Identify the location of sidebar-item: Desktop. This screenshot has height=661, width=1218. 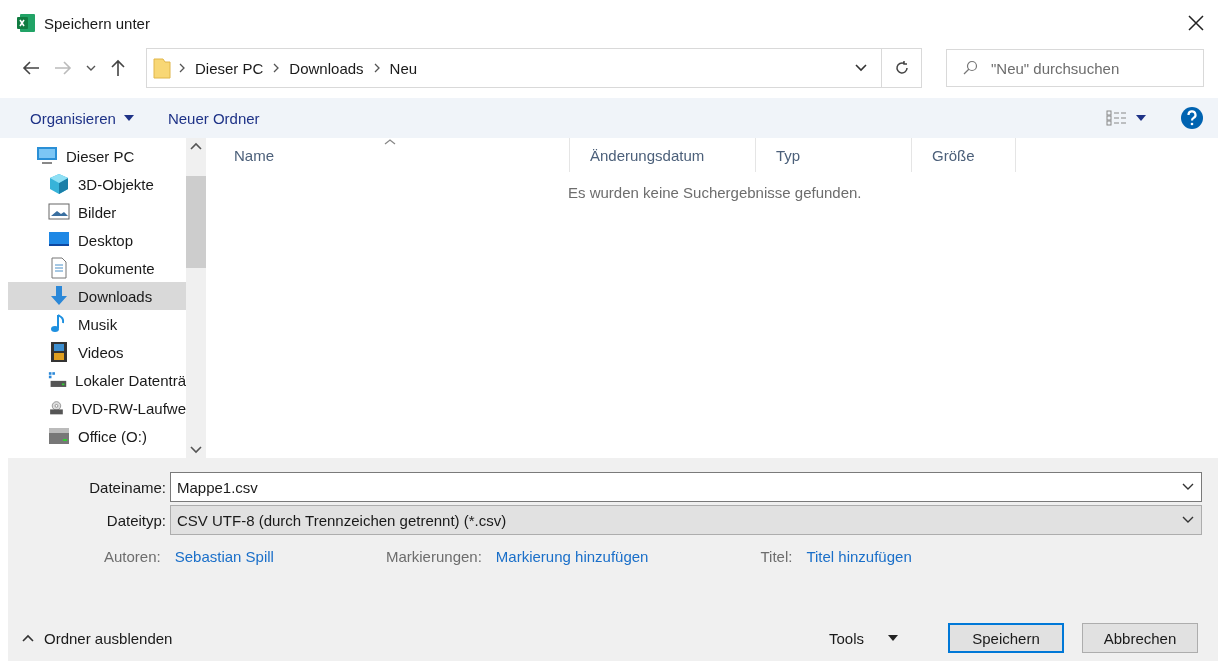
(97, 240).